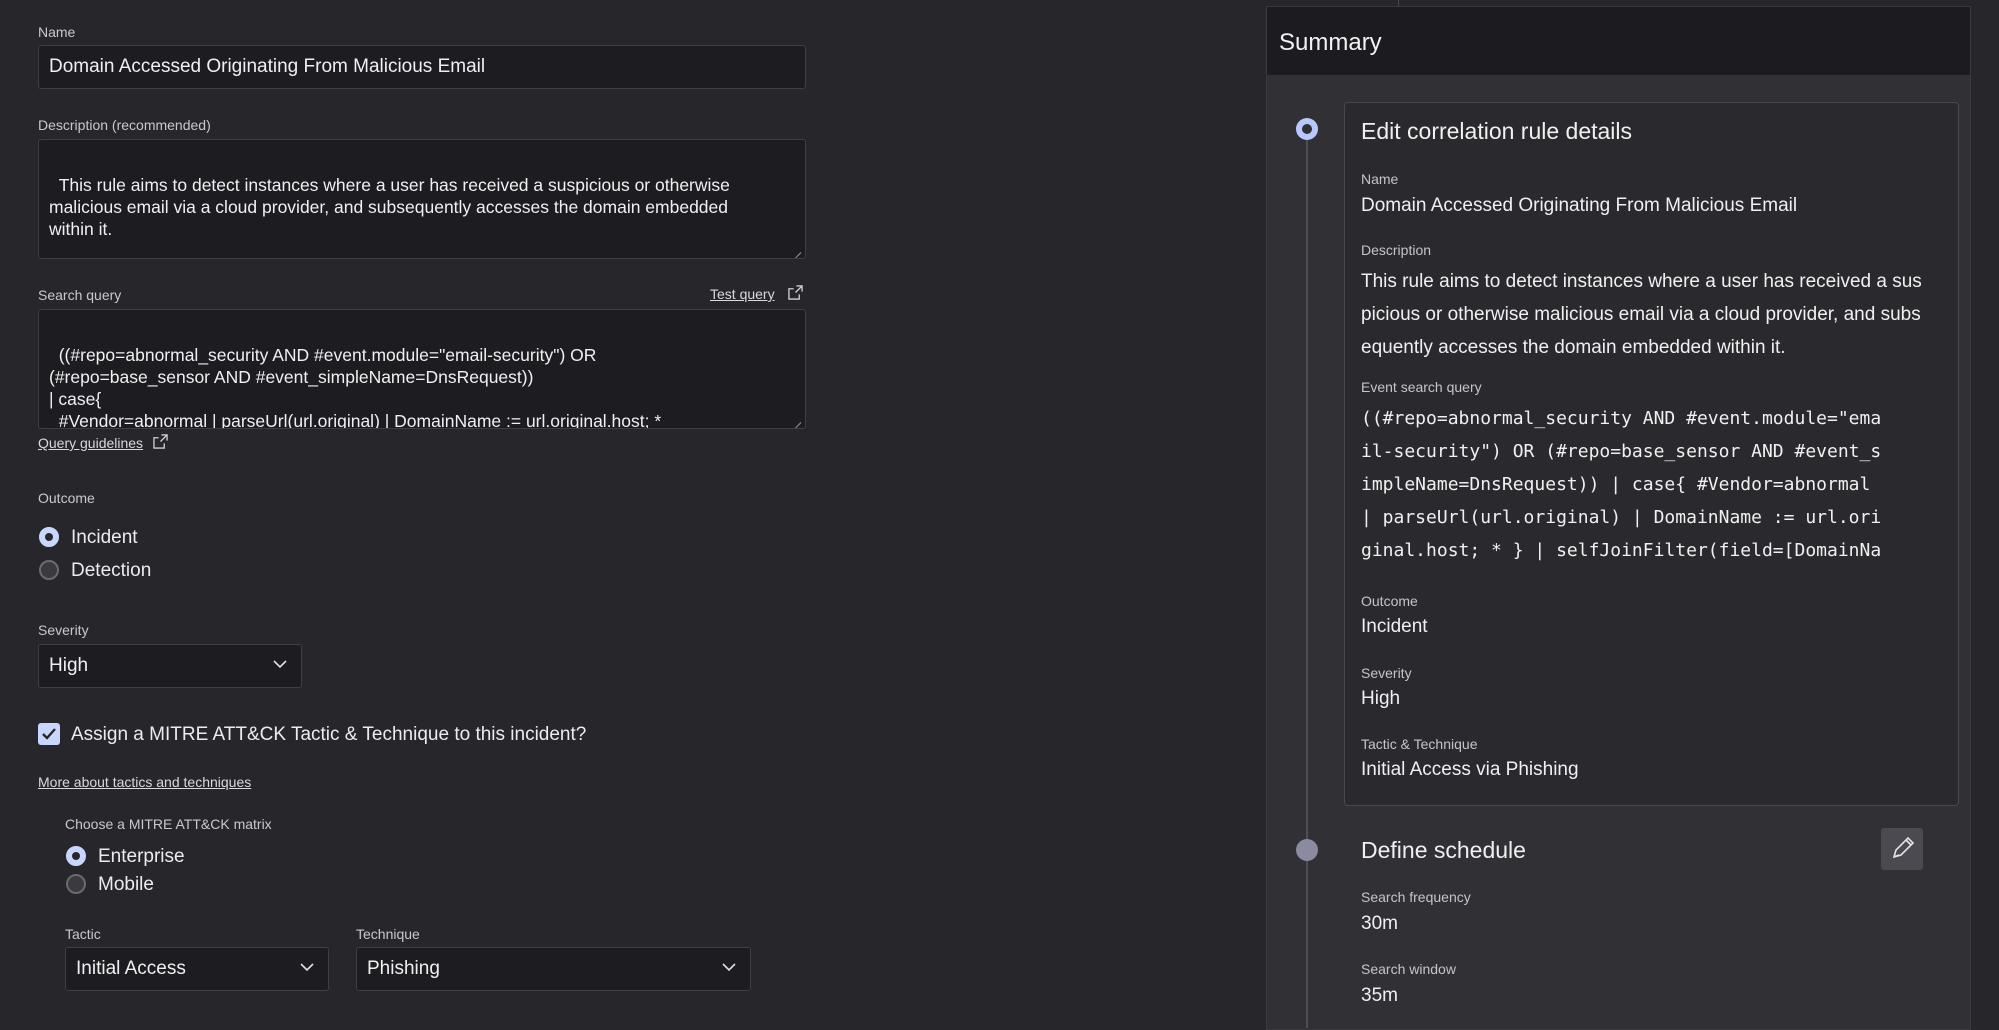 The height and width of the screenshot is (1030, 1999). What do you see at coordinates (76, 884) in the screenshot?
I see `matrix-mobile-radio` at bounding box center [76, 884].